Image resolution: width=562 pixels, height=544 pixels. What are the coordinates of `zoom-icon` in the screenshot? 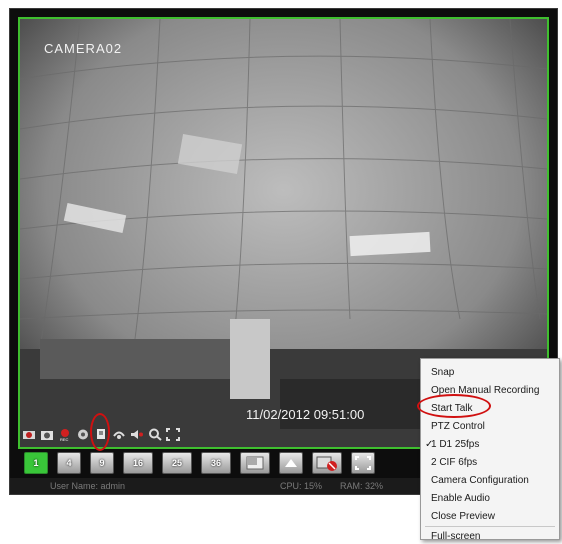 It's located at (155, 434).